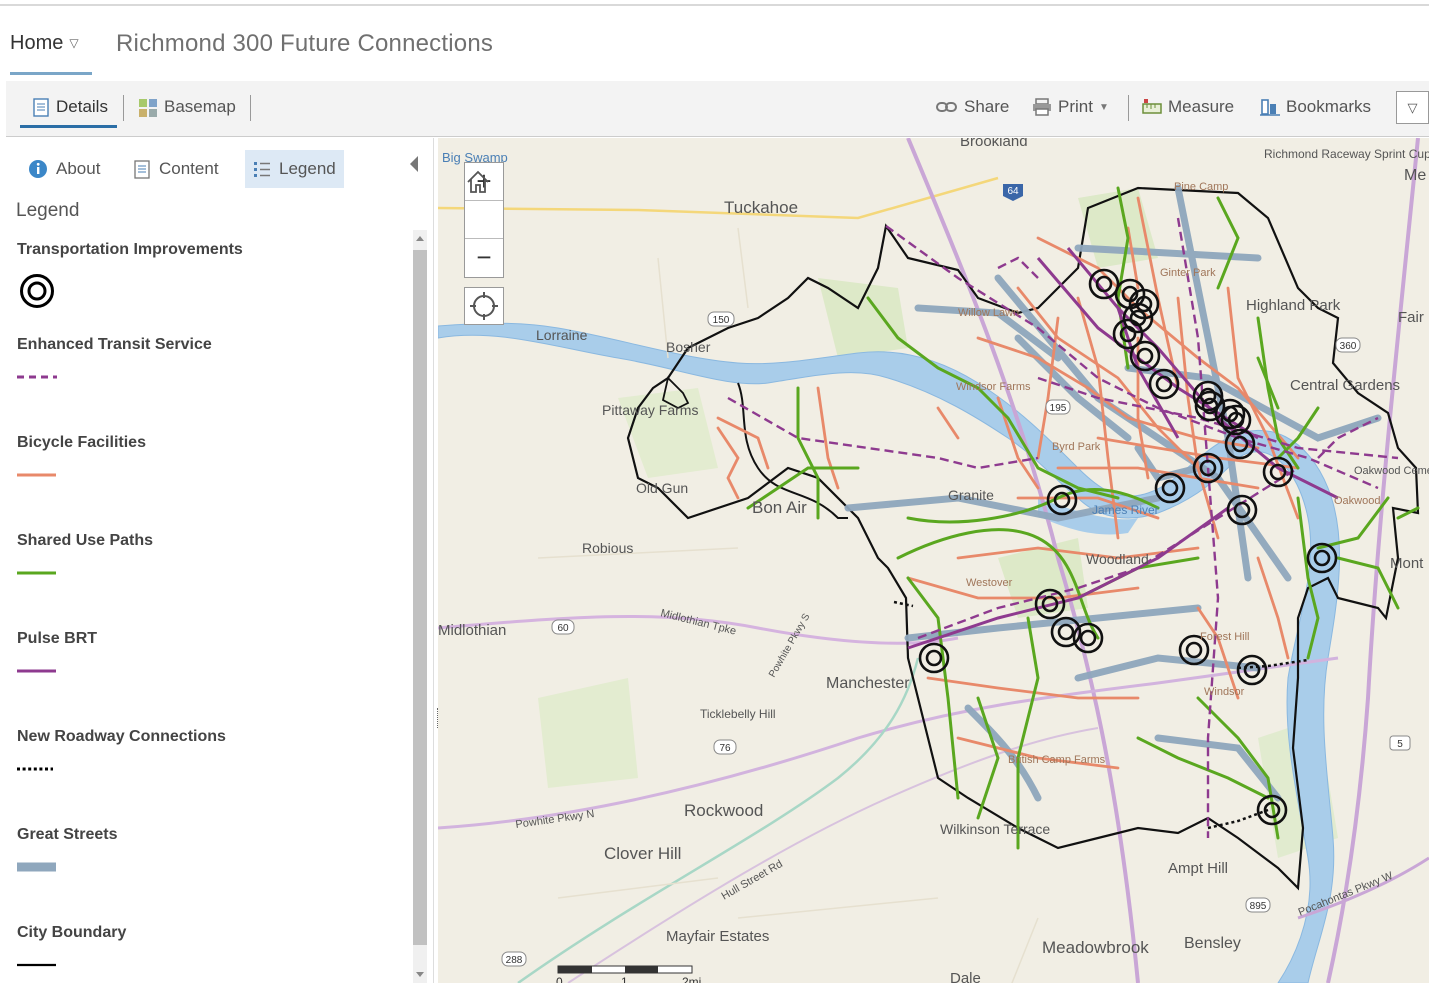 The image size is (1429, 983). Describe the element at coordinates (420, 238) in the screenshot. I see `scroll-up-arrow-icon` at that location.